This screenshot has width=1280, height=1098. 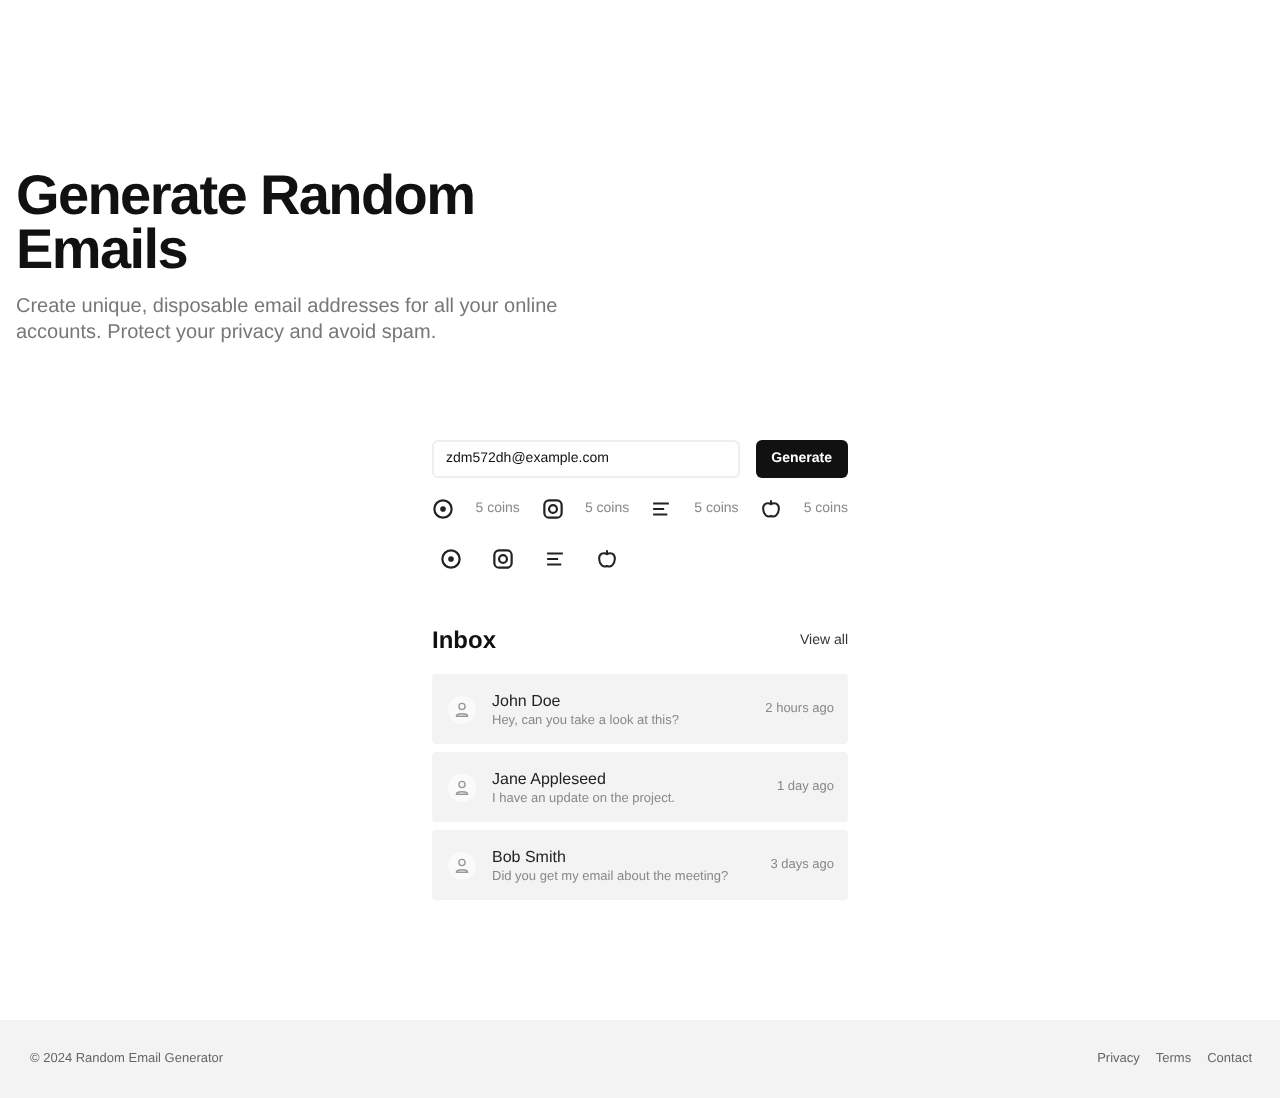 I want to click on inbox-title: Inbox, so click(x=464, y=640).